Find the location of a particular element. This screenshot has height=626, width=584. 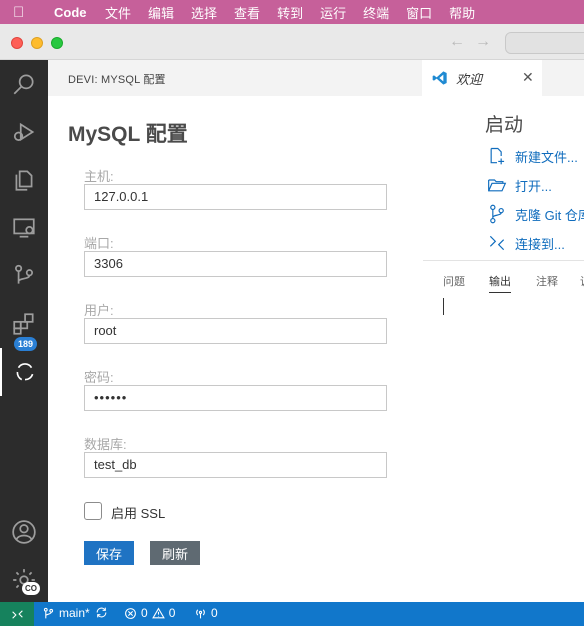

warning-count: 0 is located at coordinates (172, 613).